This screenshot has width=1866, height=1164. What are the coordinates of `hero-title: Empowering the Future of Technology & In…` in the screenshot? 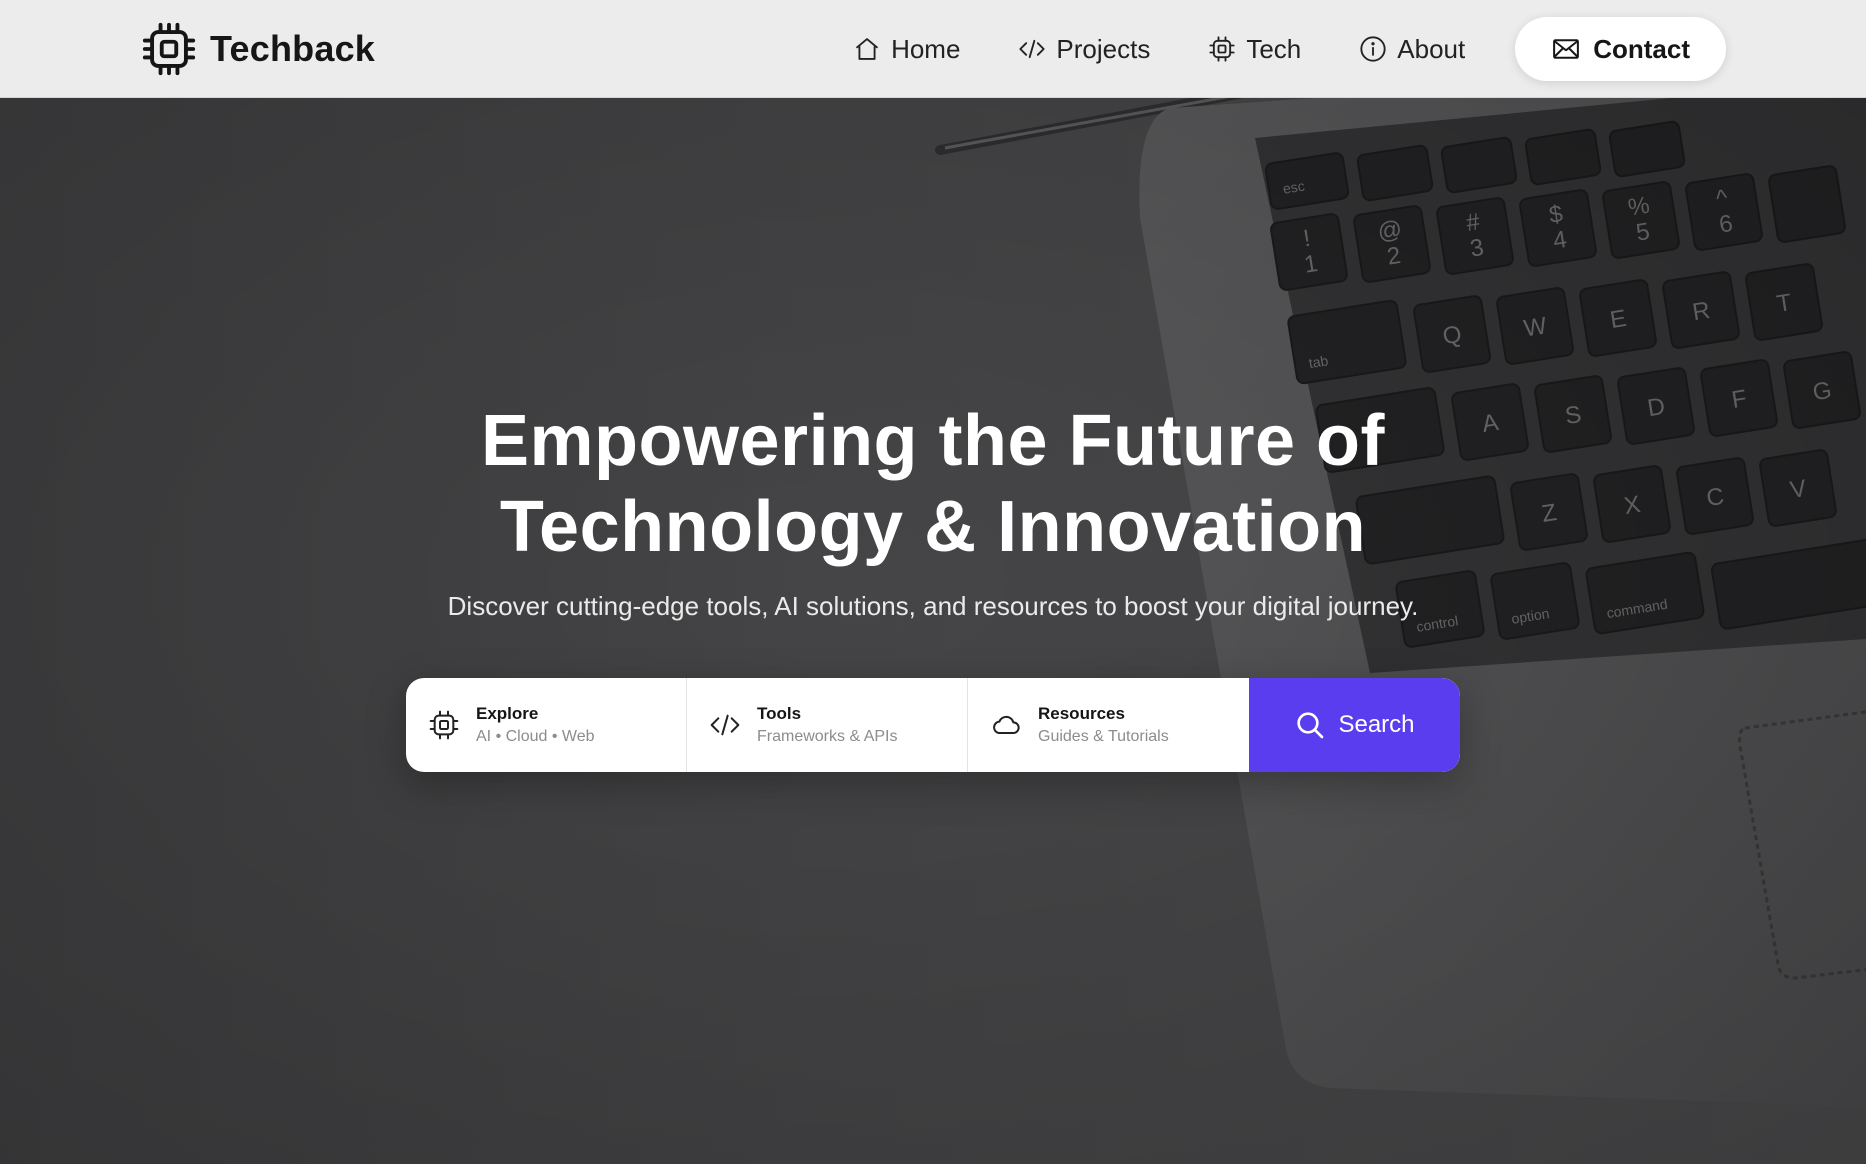 It's located at (933, 484).